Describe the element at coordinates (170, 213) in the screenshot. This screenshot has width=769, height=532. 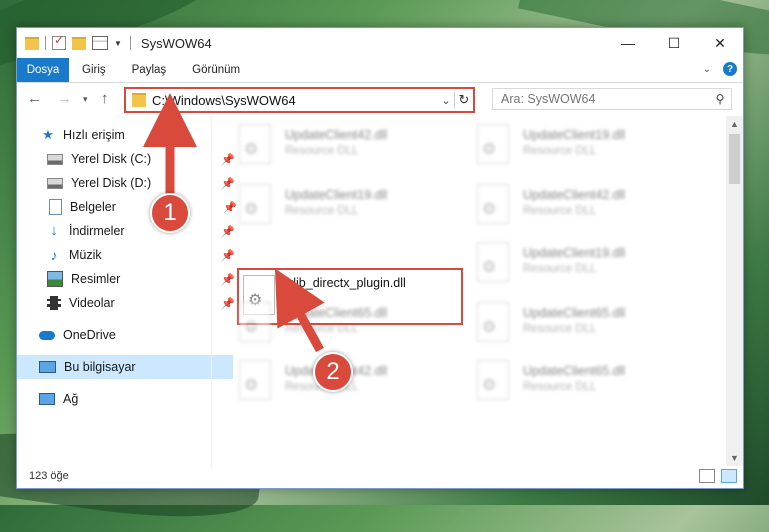
I see `step-1-badge: 1` at that location.